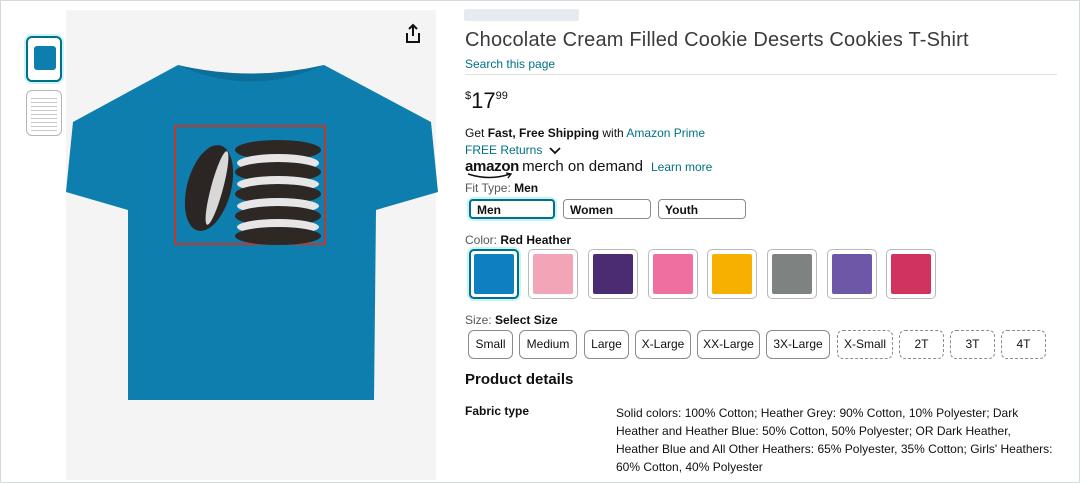  What do you see at coordinates (702, 209) in the screenshot?
I see `fit-option-youth: Youth` at bounding box center [702, 209].